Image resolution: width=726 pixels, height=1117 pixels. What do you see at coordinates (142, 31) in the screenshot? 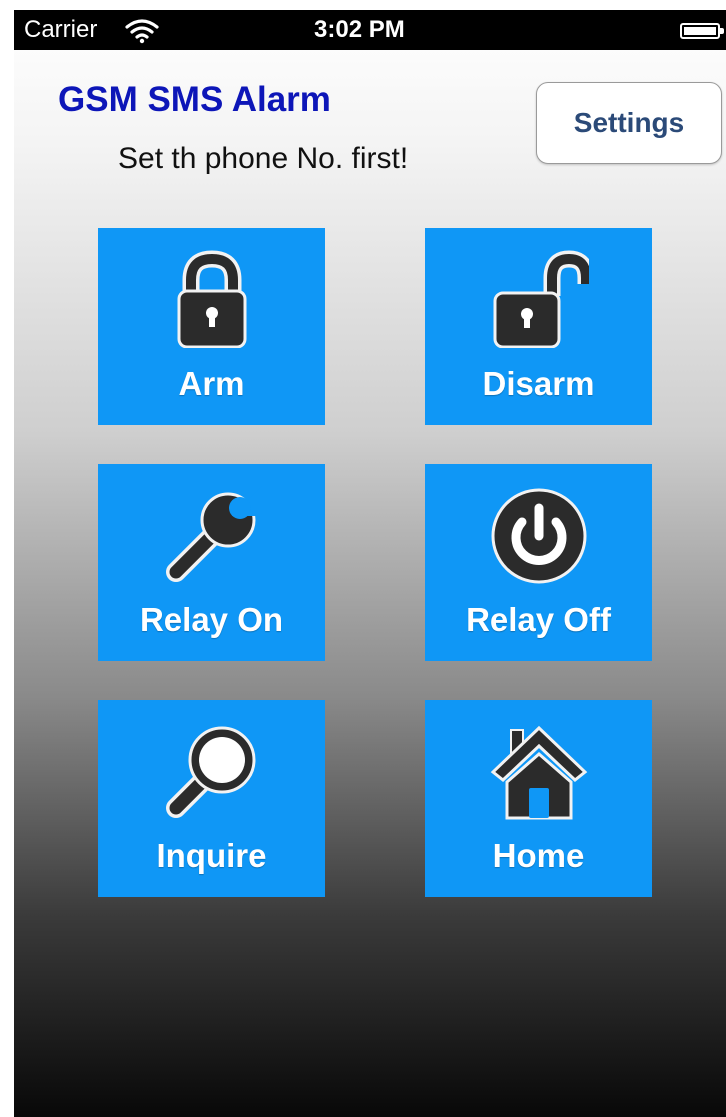
I see `wifi-icon` at bounding box center [142, 31].